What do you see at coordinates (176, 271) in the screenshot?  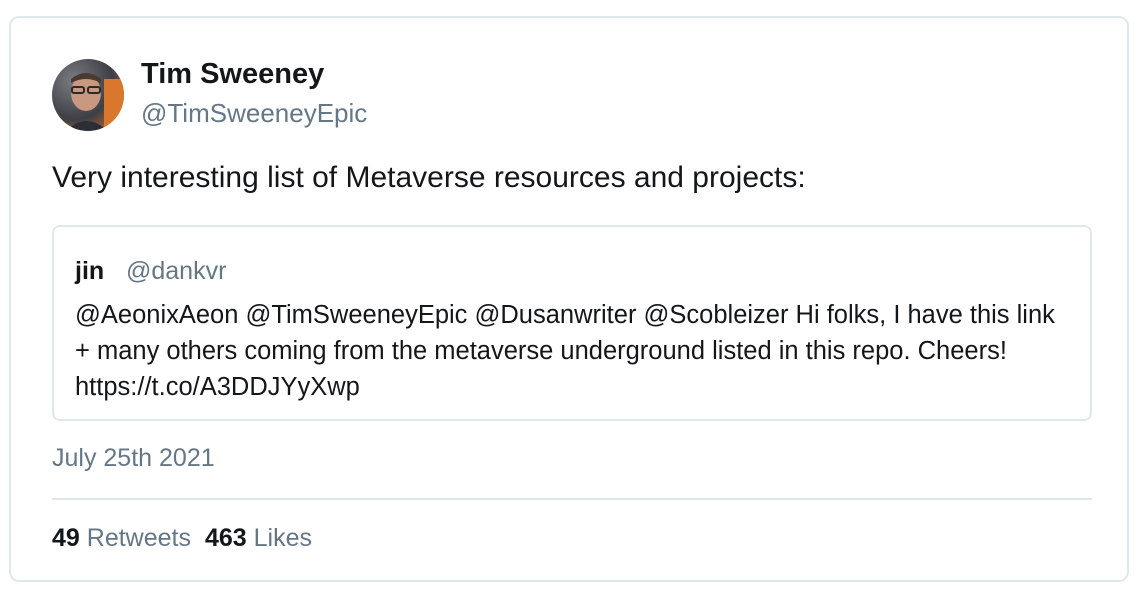 I see `quoted-author-handle: @dankvr` at bounding box center [176, 271].